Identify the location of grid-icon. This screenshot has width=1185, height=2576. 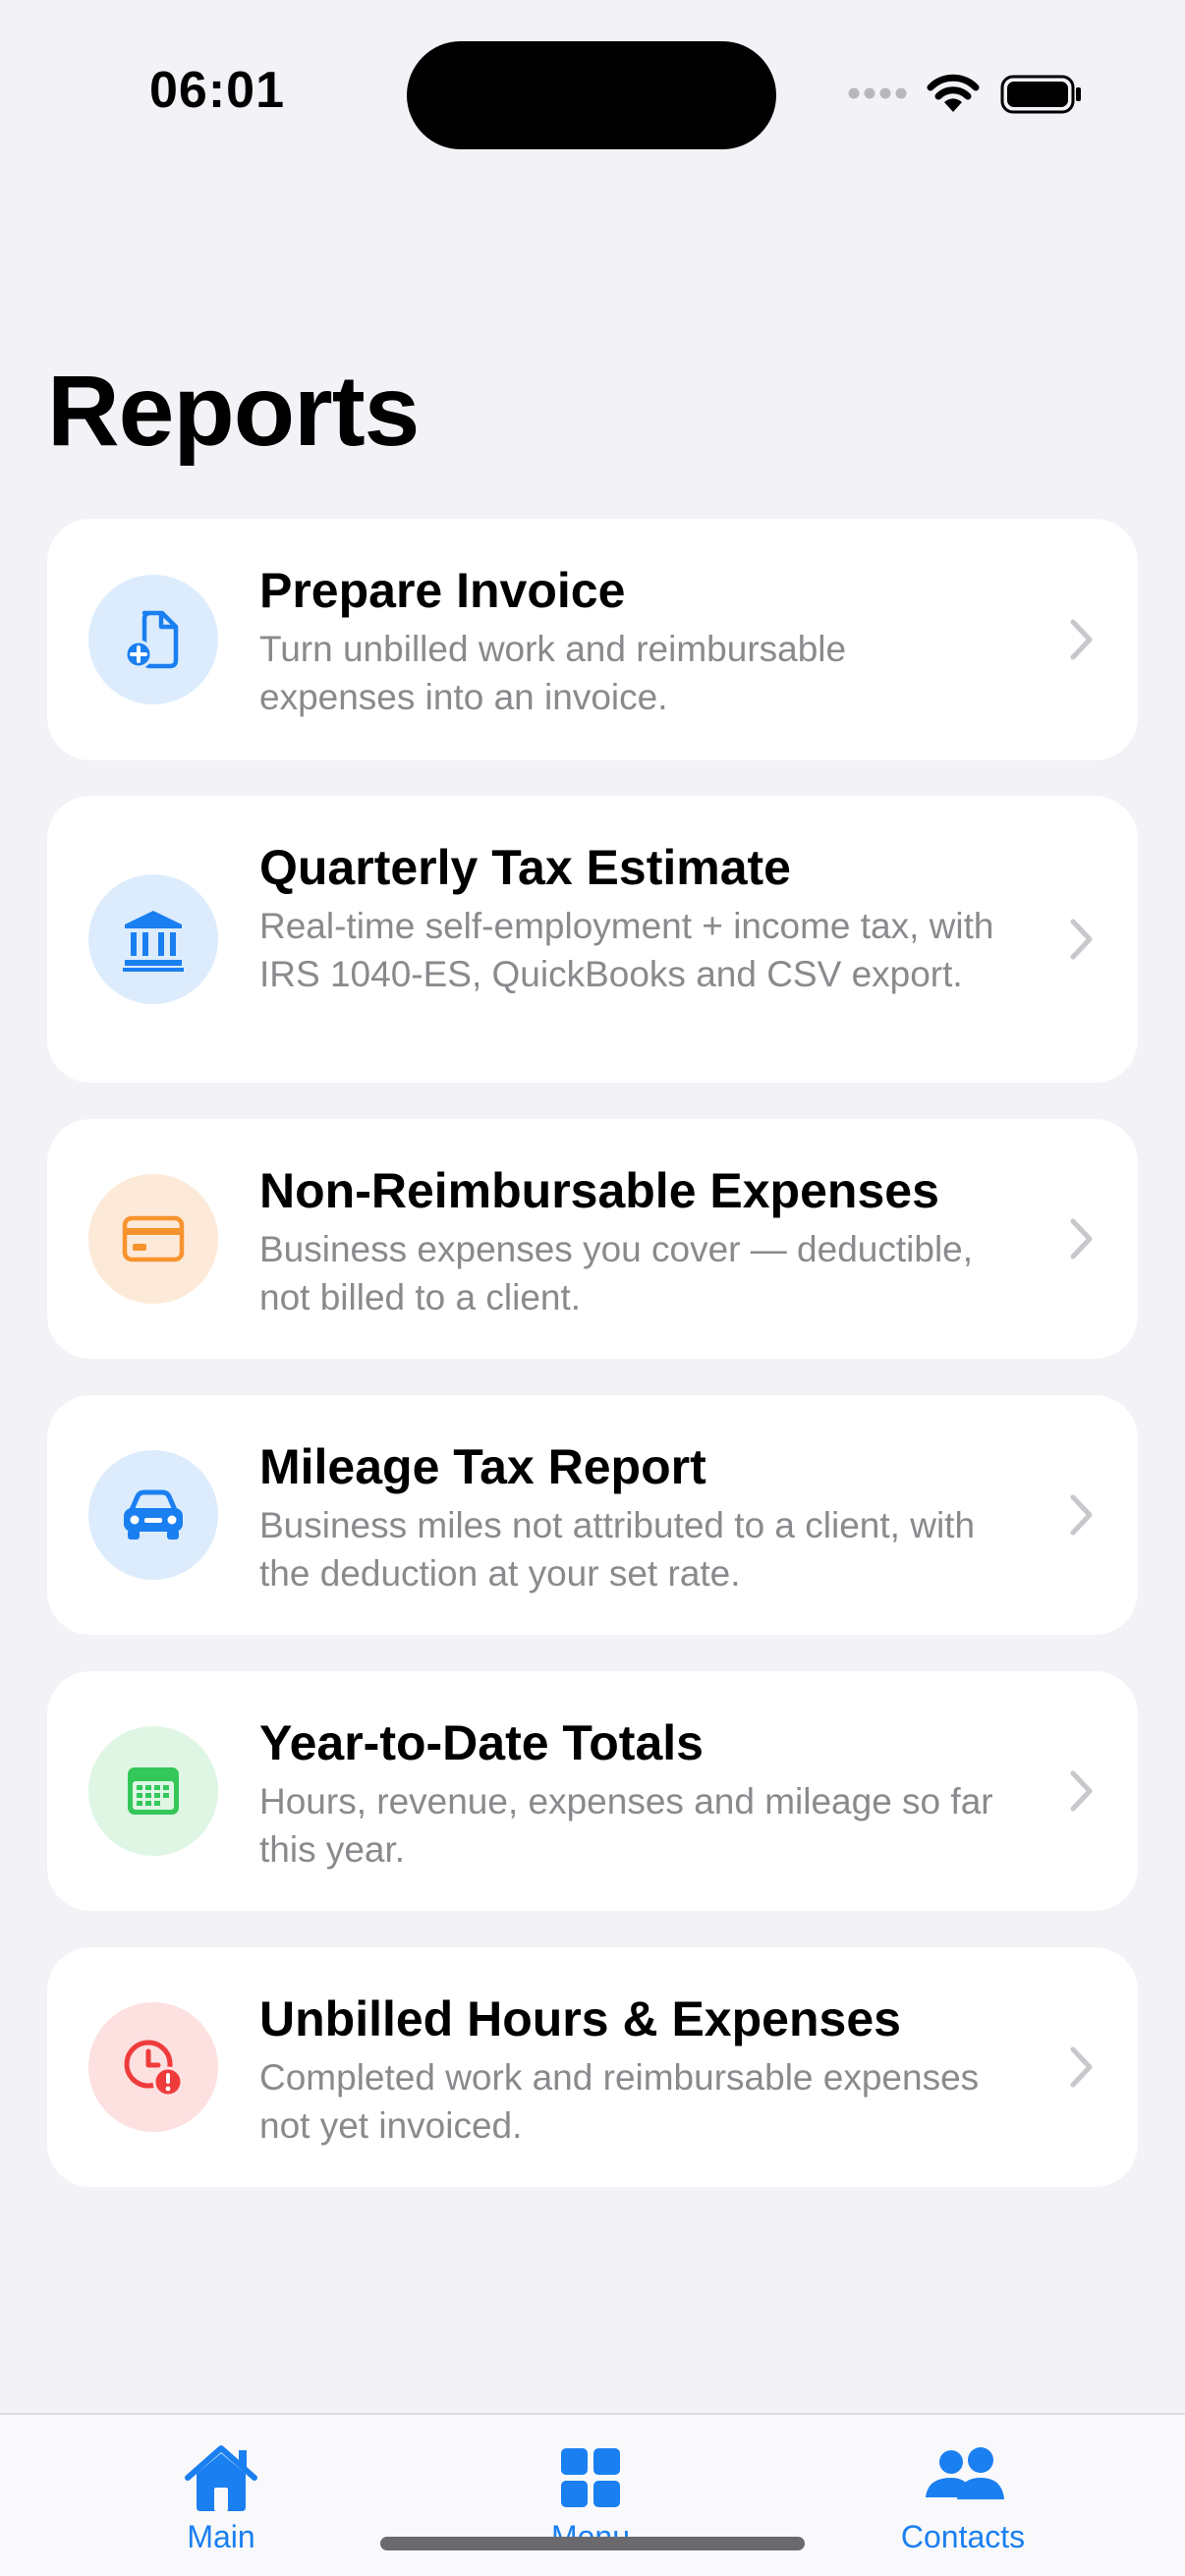
(591, 2477).